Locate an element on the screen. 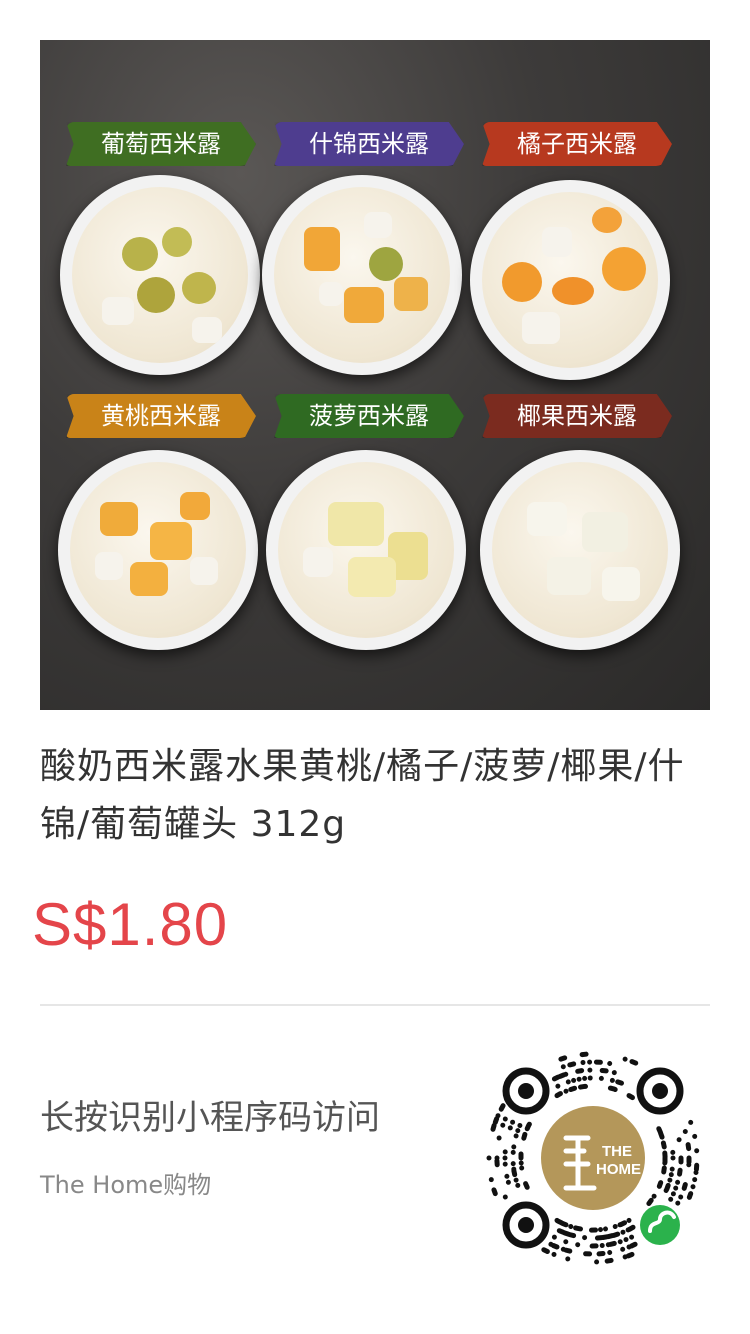 The height and width of the screenshot is (1334, 750). qr-logo-line2: HOME is located at coordinates (618, 1169).